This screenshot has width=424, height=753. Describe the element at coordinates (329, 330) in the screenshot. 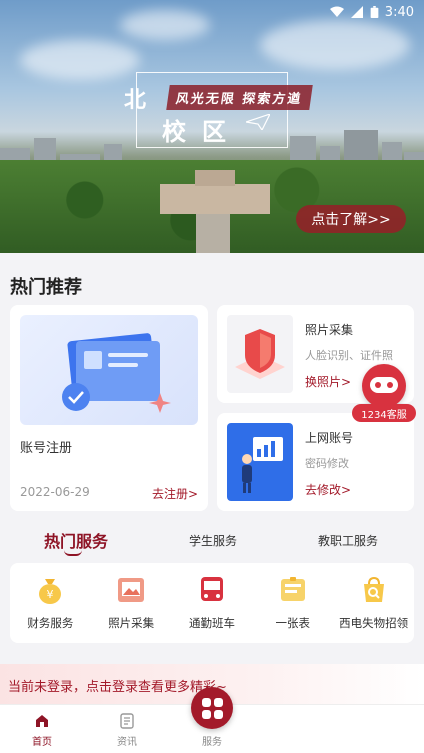

I see `card-title: 照片采集` at that location.